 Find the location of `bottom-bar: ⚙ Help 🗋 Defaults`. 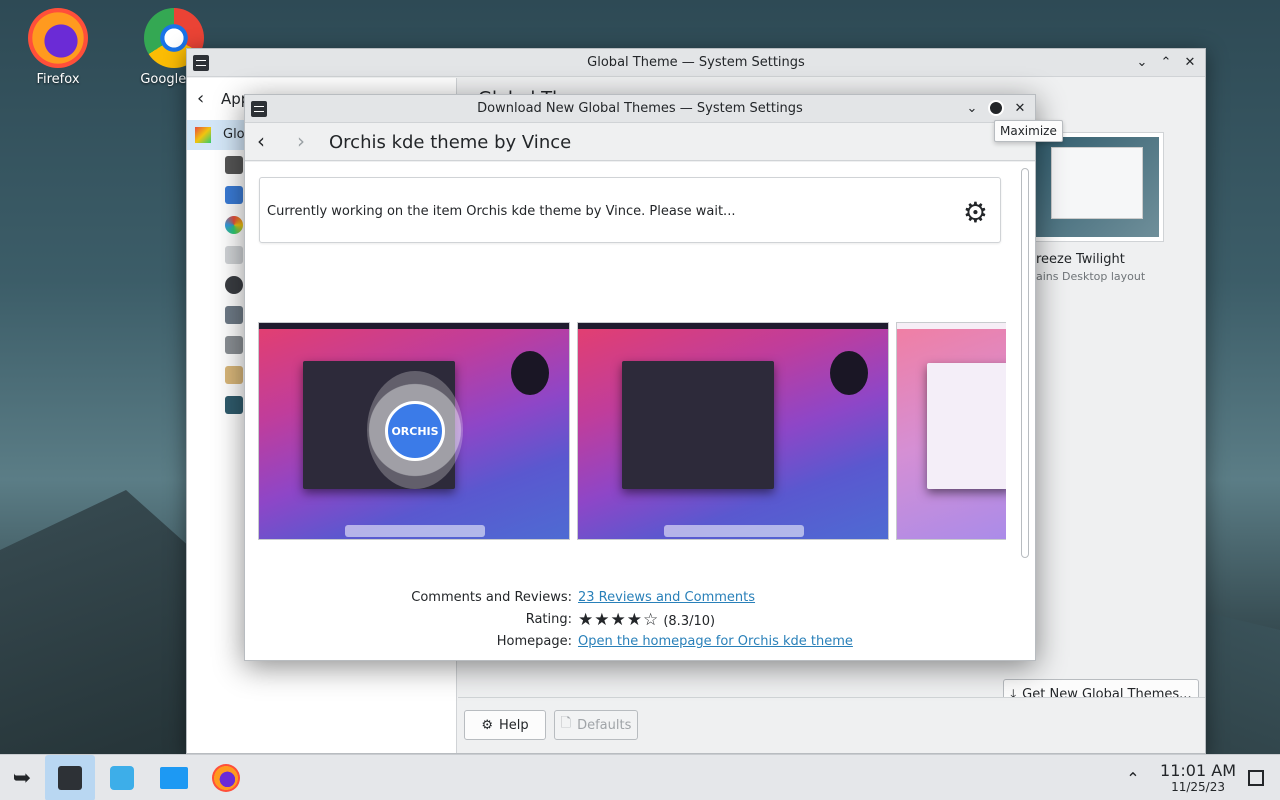

bottom-bar: ⚙ Help 🗋 Defaults is located at coordinates (831, 725).